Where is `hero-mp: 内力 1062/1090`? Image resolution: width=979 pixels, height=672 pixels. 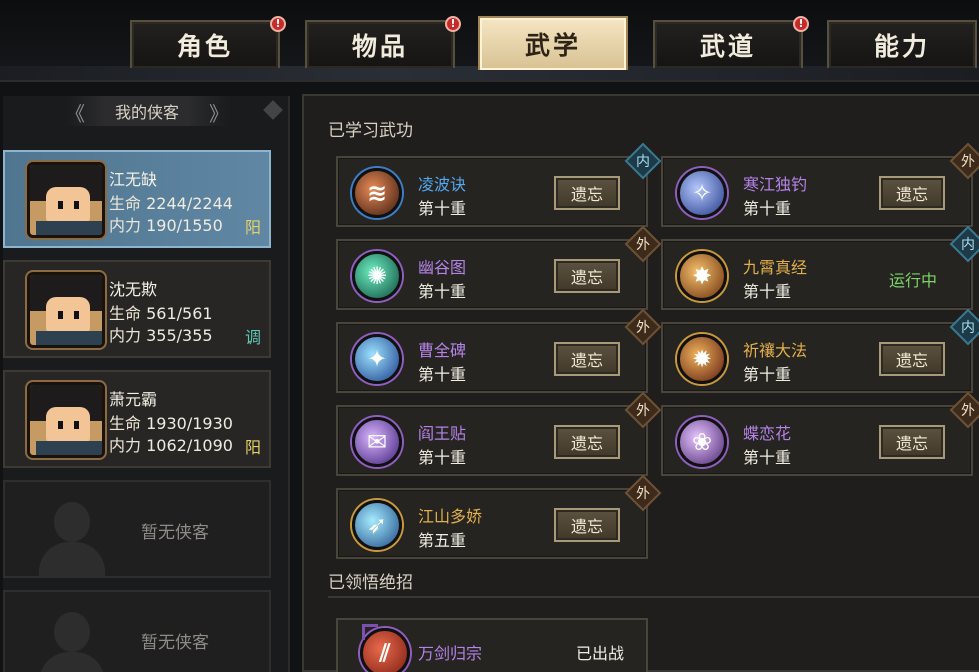 hero-mp: 内力 1062/1090 is located at coordinates (171, 444).